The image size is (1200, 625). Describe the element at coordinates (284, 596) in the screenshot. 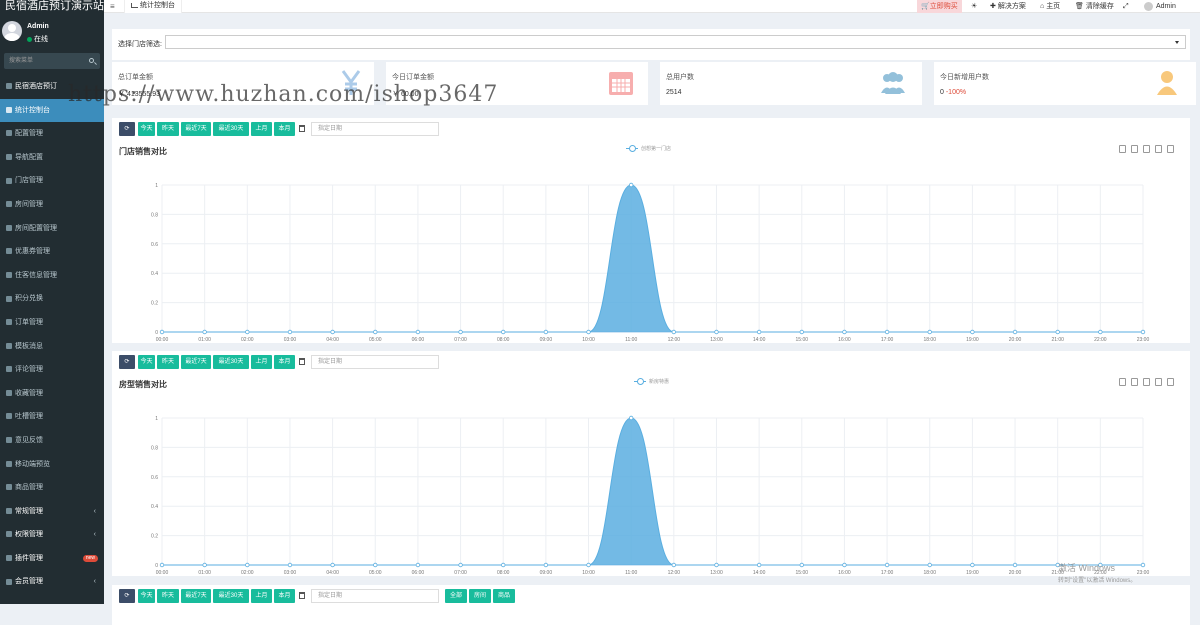

I see `date-range-button: 本月` at that location.